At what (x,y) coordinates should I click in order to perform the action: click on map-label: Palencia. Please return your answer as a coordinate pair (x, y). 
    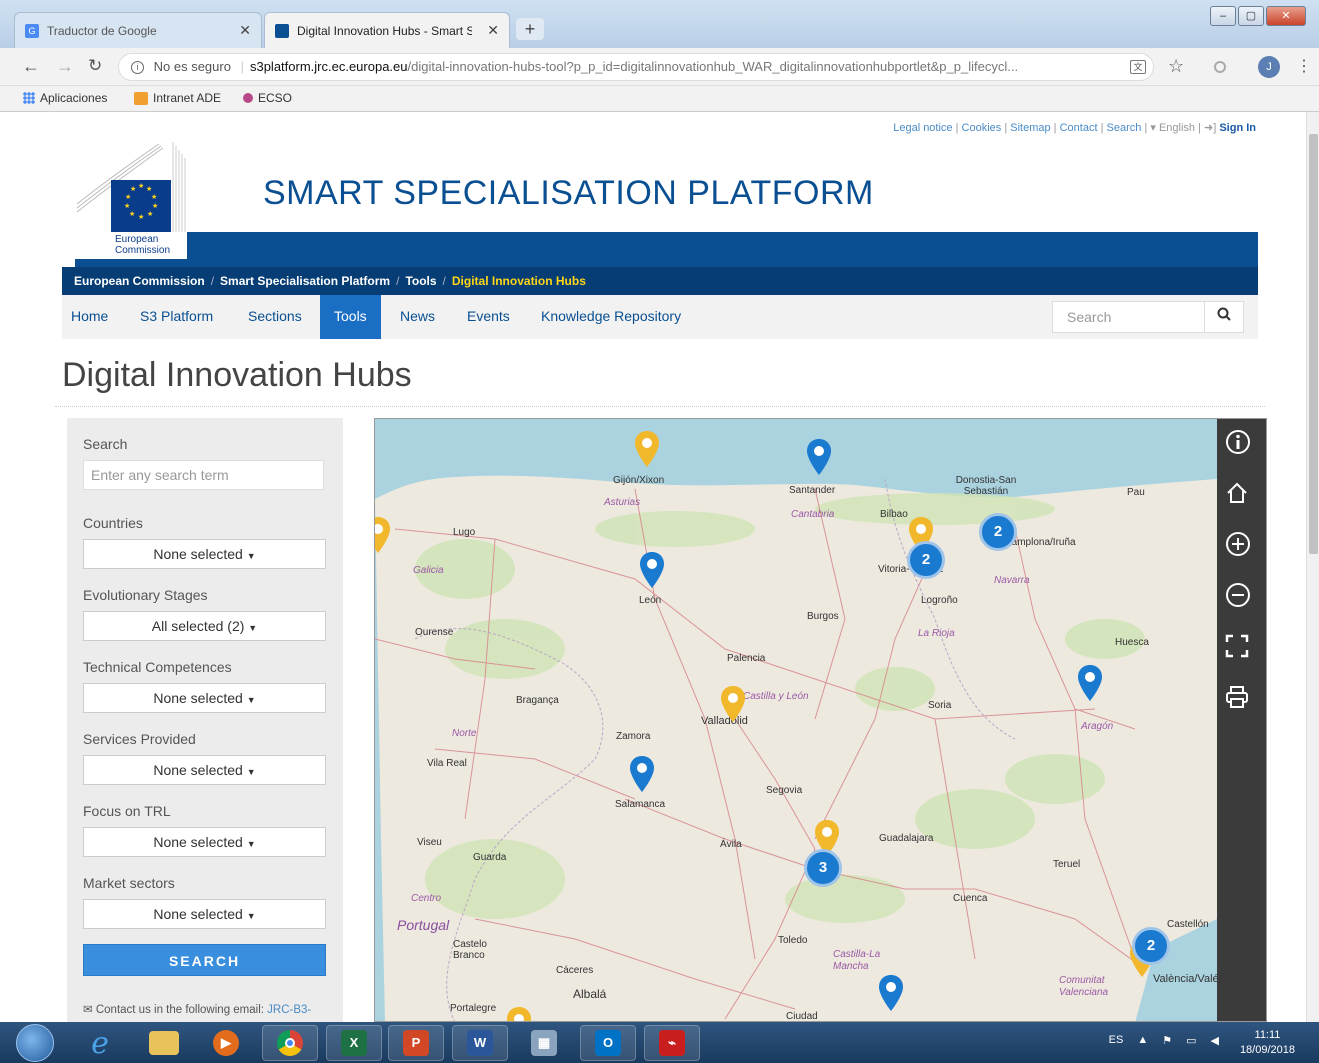
    Looking at the image, I should click on (746, 658).